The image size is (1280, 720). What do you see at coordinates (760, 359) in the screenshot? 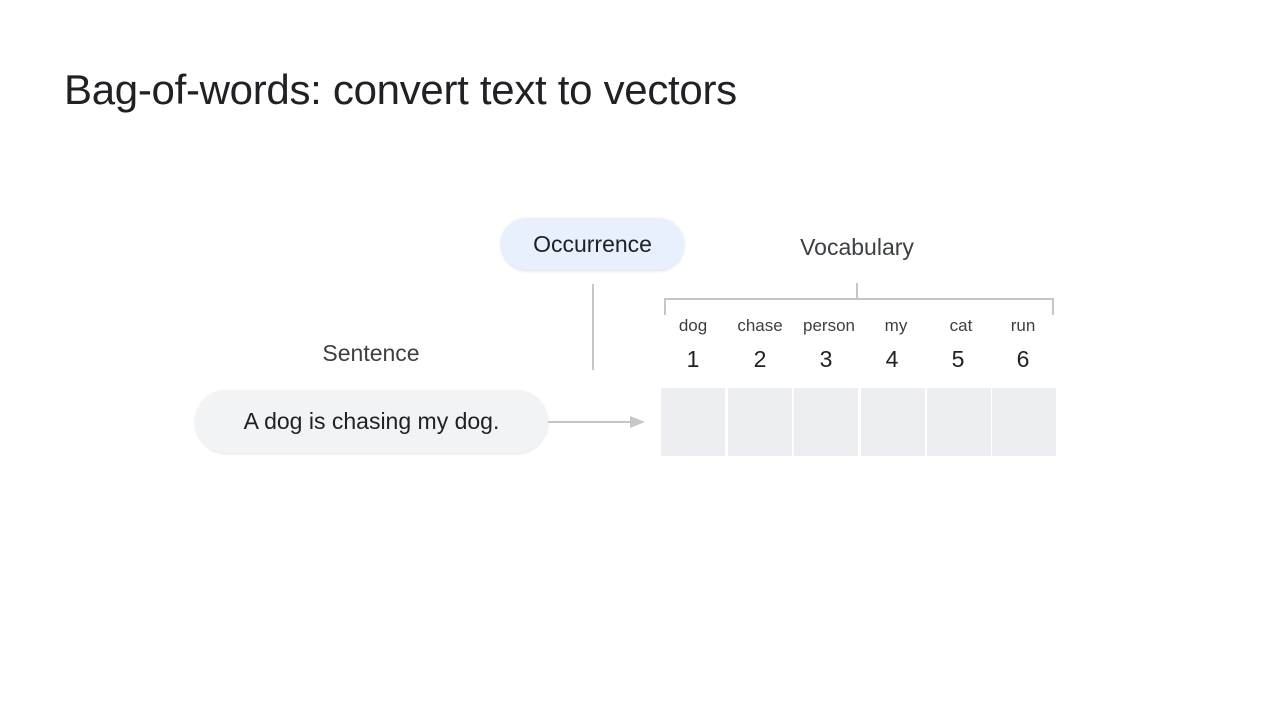
I see `vocab-index-2: 2` at bounding box center [760, 359].